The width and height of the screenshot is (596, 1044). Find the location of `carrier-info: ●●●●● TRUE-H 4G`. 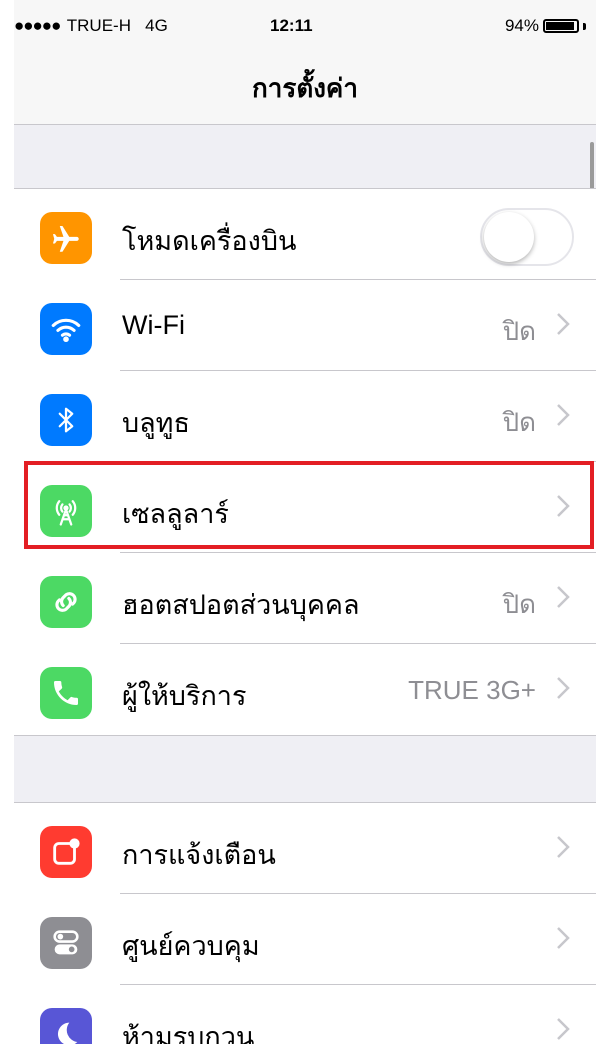

carrier-info: ●●●●● TRUE-H 4G is located at coordinates (91, 26).